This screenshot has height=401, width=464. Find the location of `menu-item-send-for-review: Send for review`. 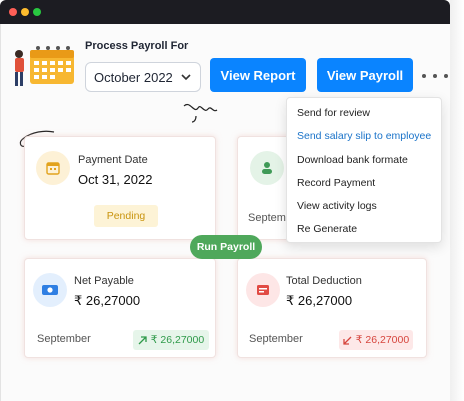

menu-item-send-for-review: Send for review is located at coordinates (333, 113).